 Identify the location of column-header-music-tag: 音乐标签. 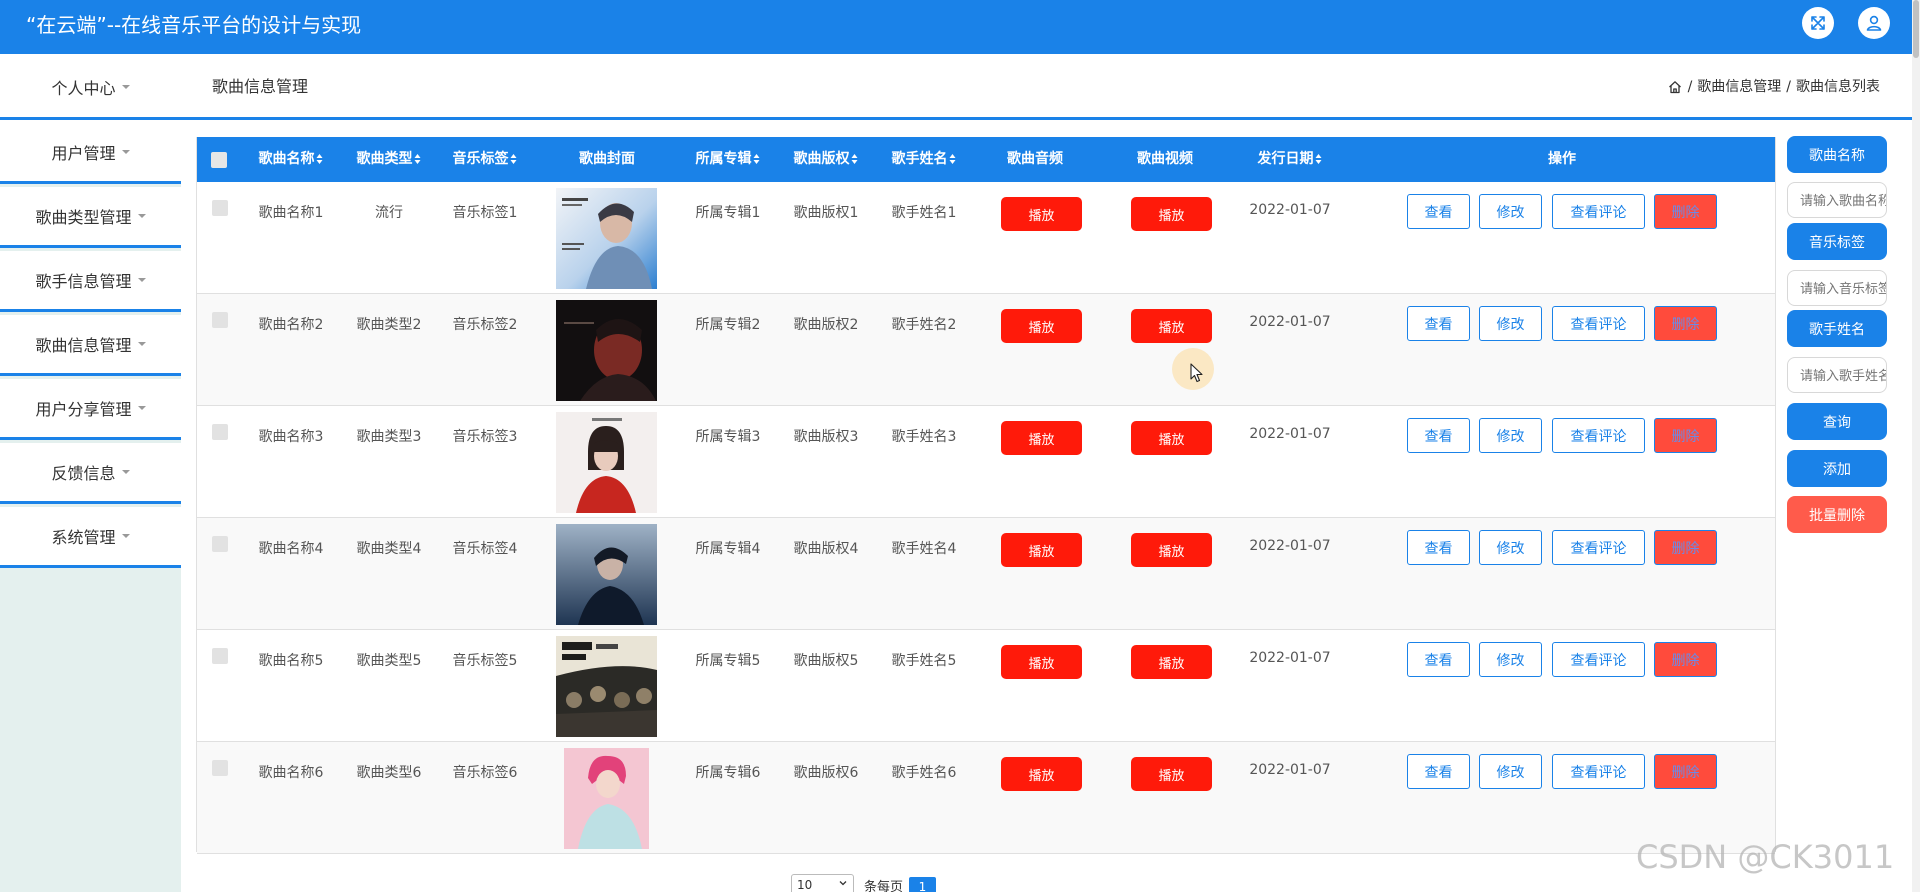
(485, 159).